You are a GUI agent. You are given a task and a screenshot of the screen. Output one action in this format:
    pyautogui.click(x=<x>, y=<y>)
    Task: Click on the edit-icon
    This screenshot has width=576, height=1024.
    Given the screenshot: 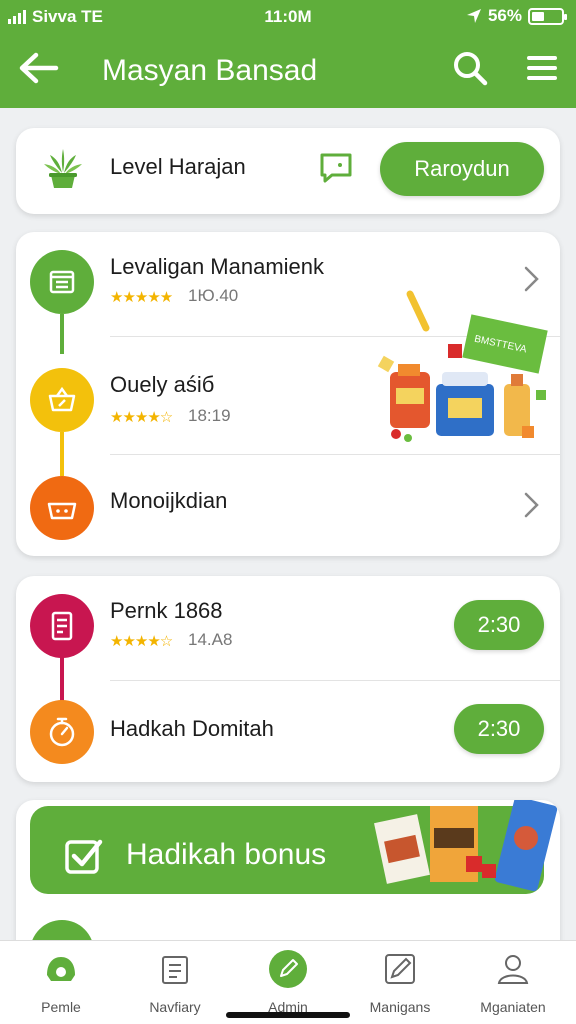 What is the action you would take?
    pyautogui.click(x=400, y=969)
    